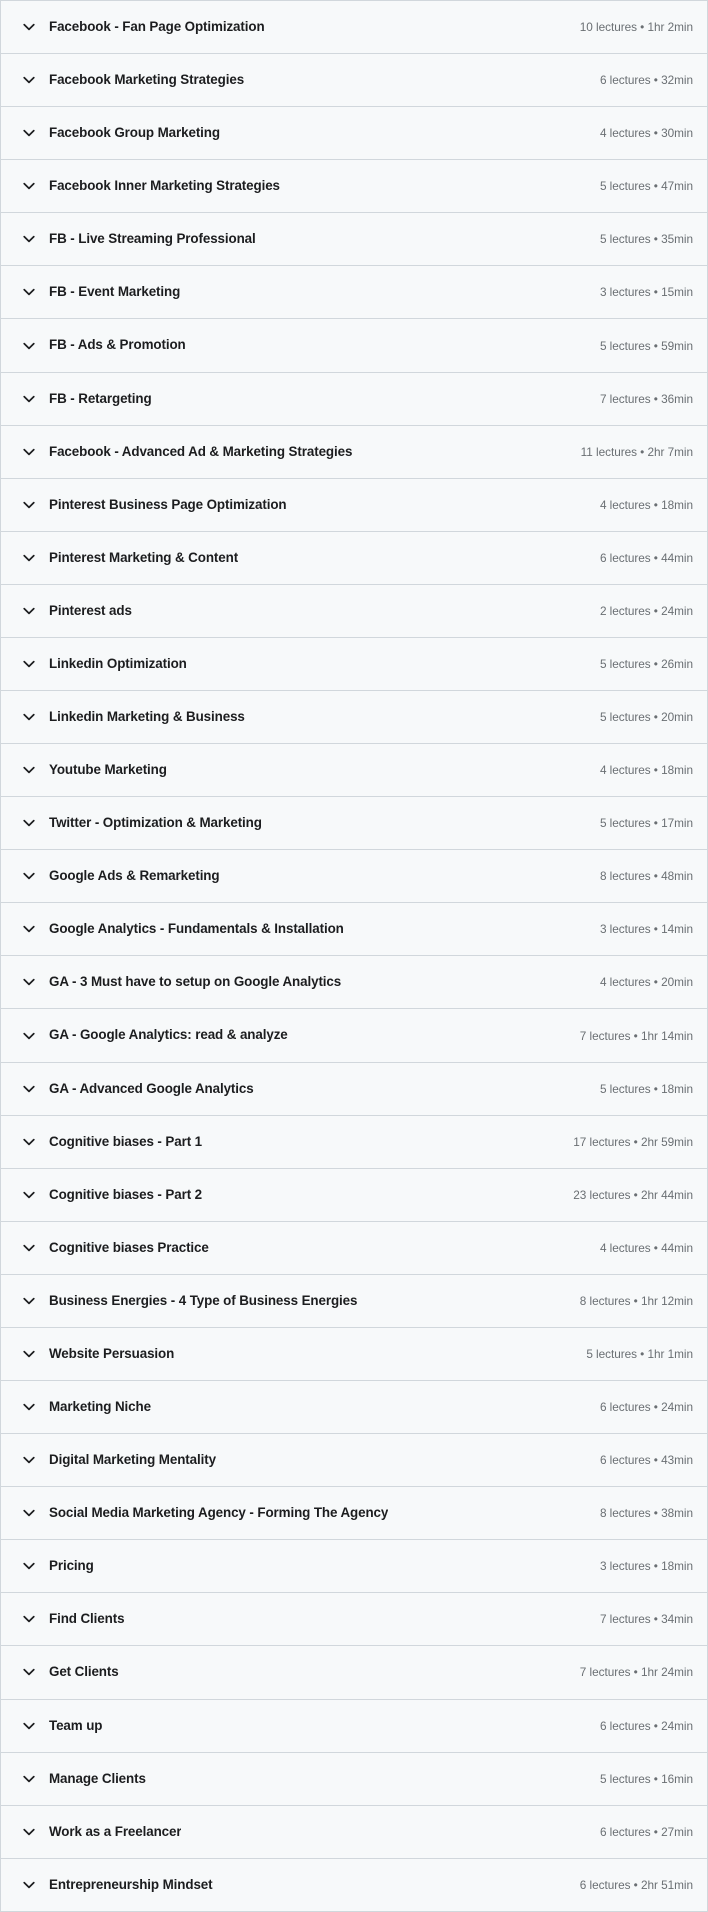 The width and height of the screenshot is (708, 1912). Describe the element at coordinates (633, 1141) in the screenshot. I see `section-meta: 17 lectures • 2hr 59min` at that location.